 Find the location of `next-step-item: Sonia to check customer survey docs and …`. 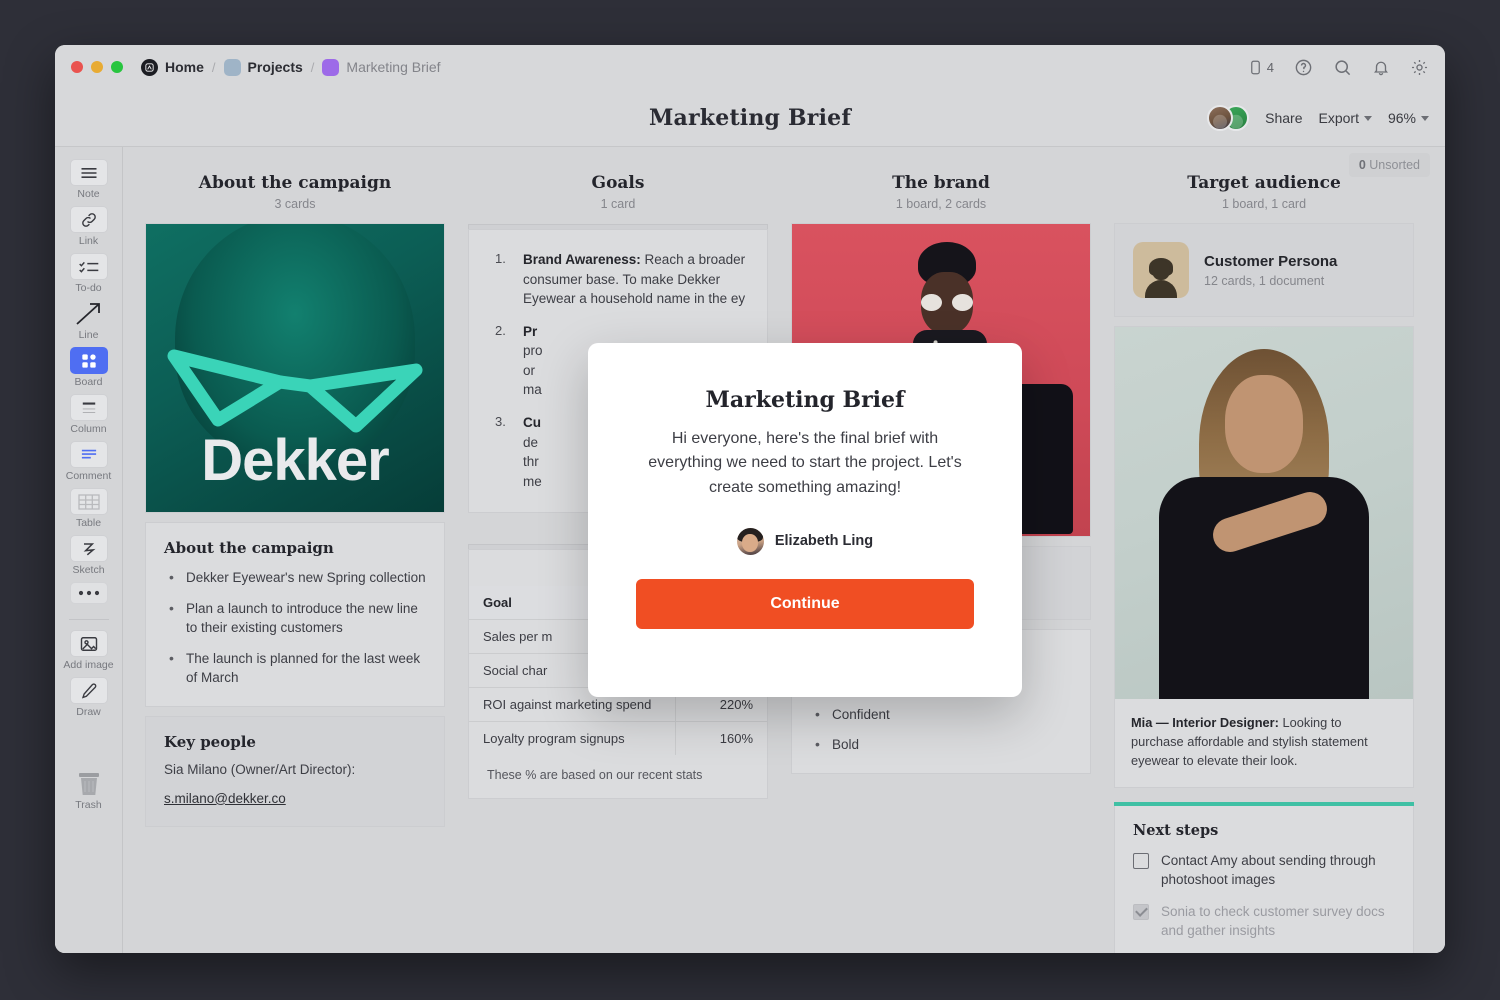

next-step-item: Sonia to check customer survey docs and … is located at coordinates (1264, 921).